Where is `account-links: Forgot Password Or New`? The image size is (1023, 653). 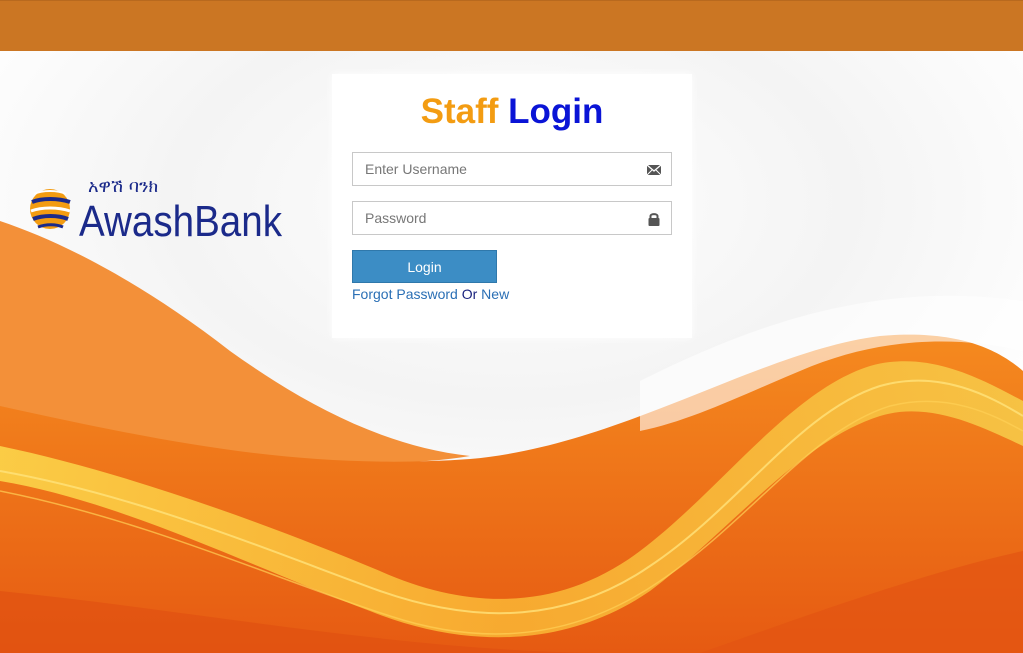 account-links: Forgot Password Or New is located at coordinates (430, 294).